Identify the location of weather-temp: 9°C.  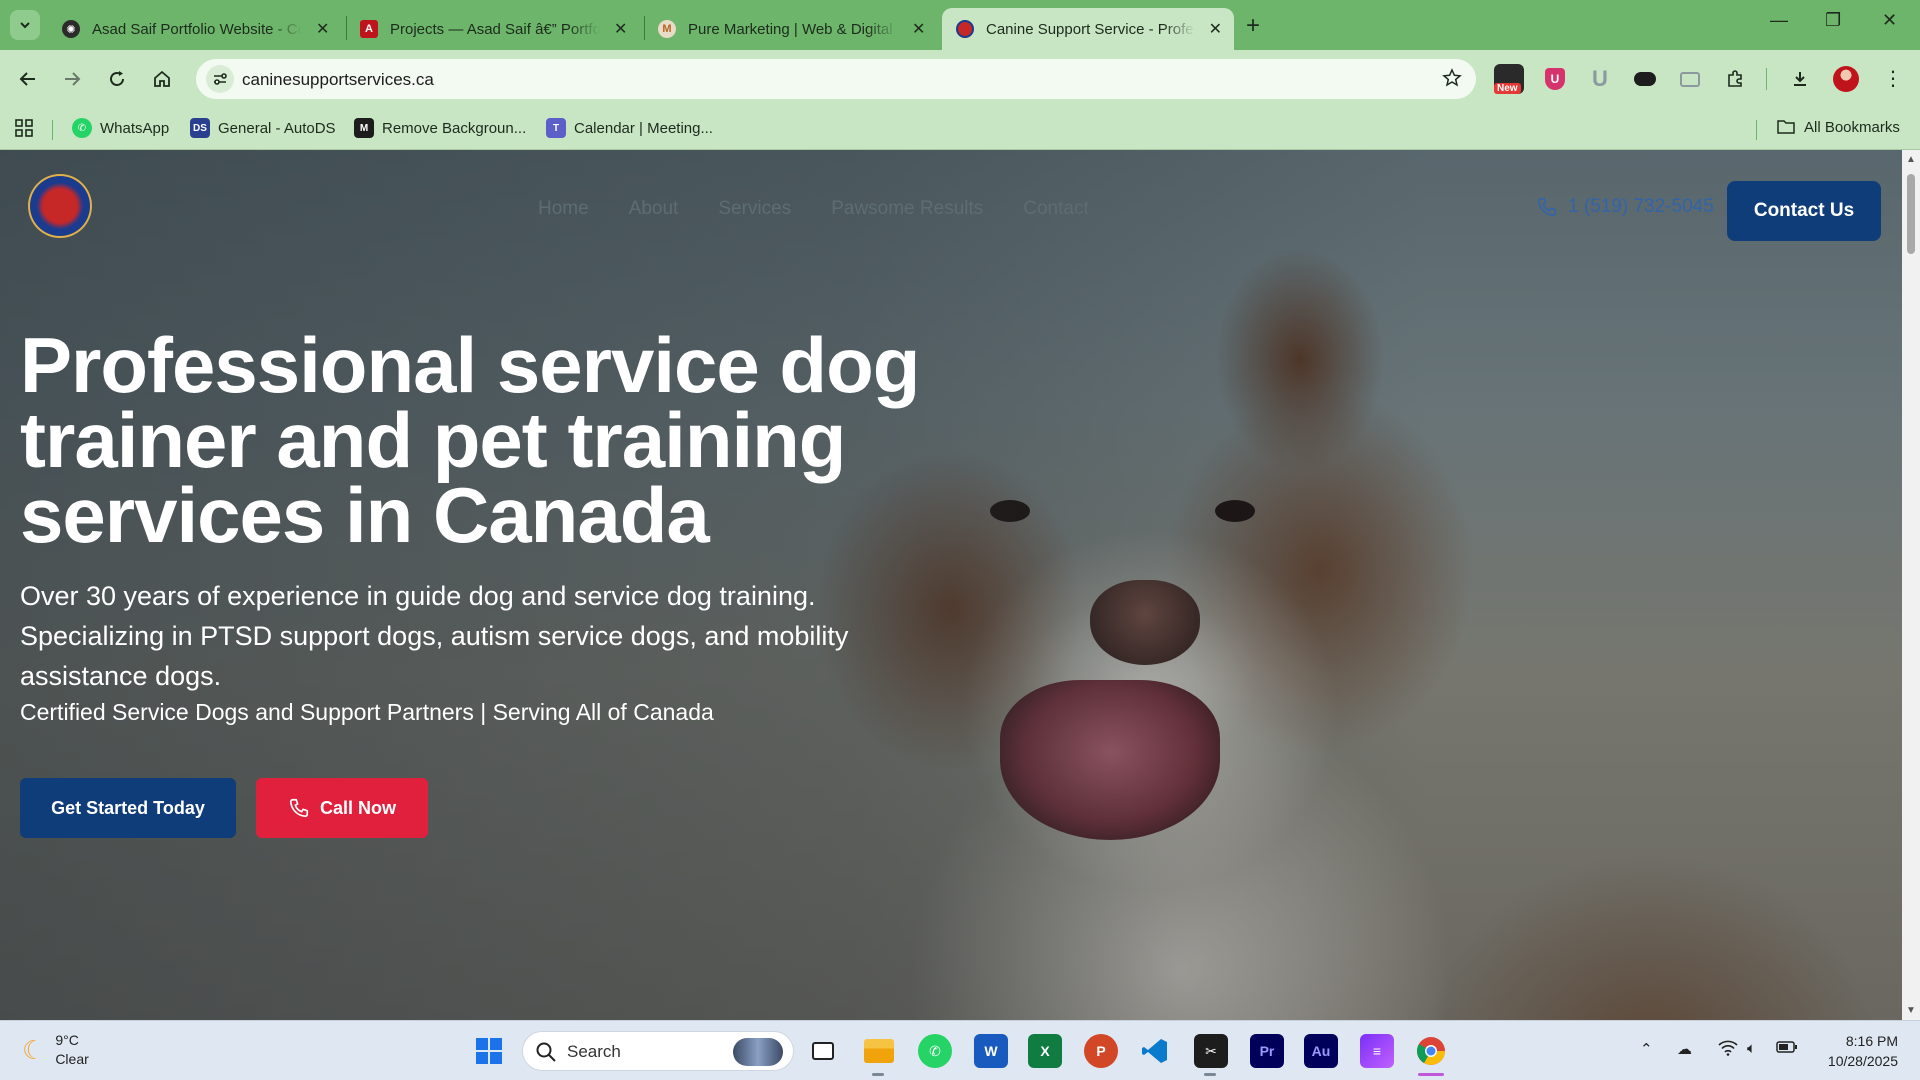
(67, 1040).